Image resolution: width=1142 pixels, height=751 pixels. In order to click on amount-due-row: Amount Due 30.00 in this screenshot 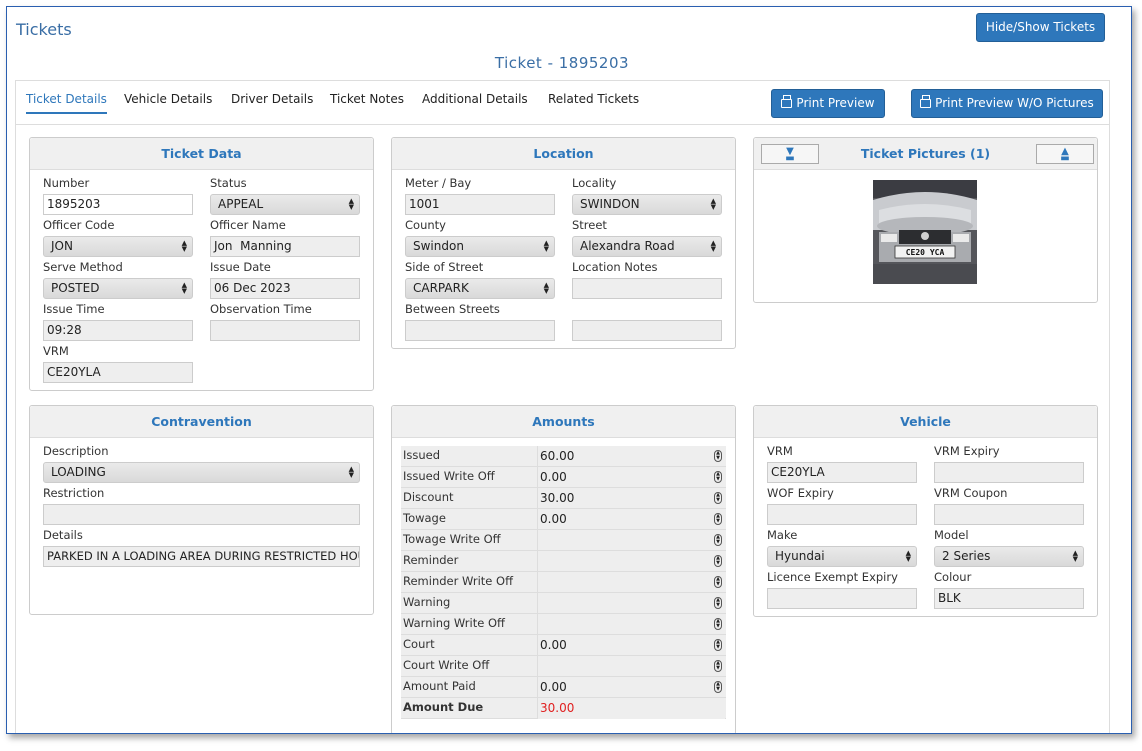, I will do `click(563, 708)`.